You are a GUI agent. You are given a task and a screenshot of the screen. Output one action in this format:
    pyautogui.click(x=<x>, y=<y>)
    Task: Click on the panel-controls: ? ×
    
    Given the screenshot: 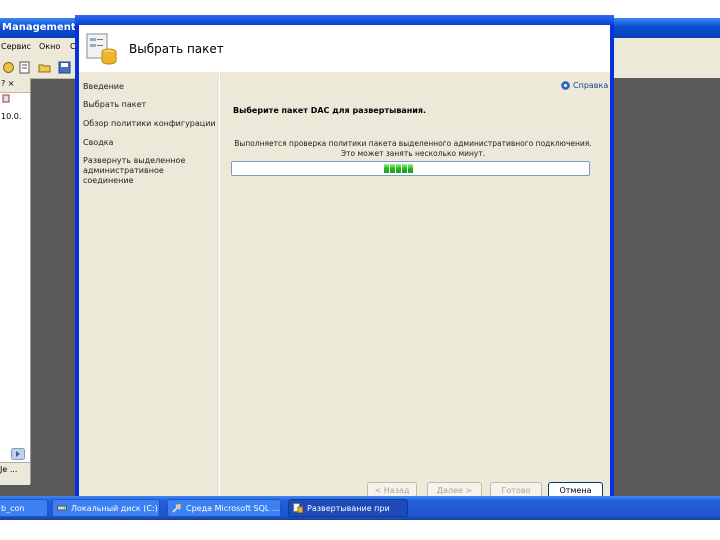 What is the action you would take?
    pyautogui.click(x=8, y=83)
    